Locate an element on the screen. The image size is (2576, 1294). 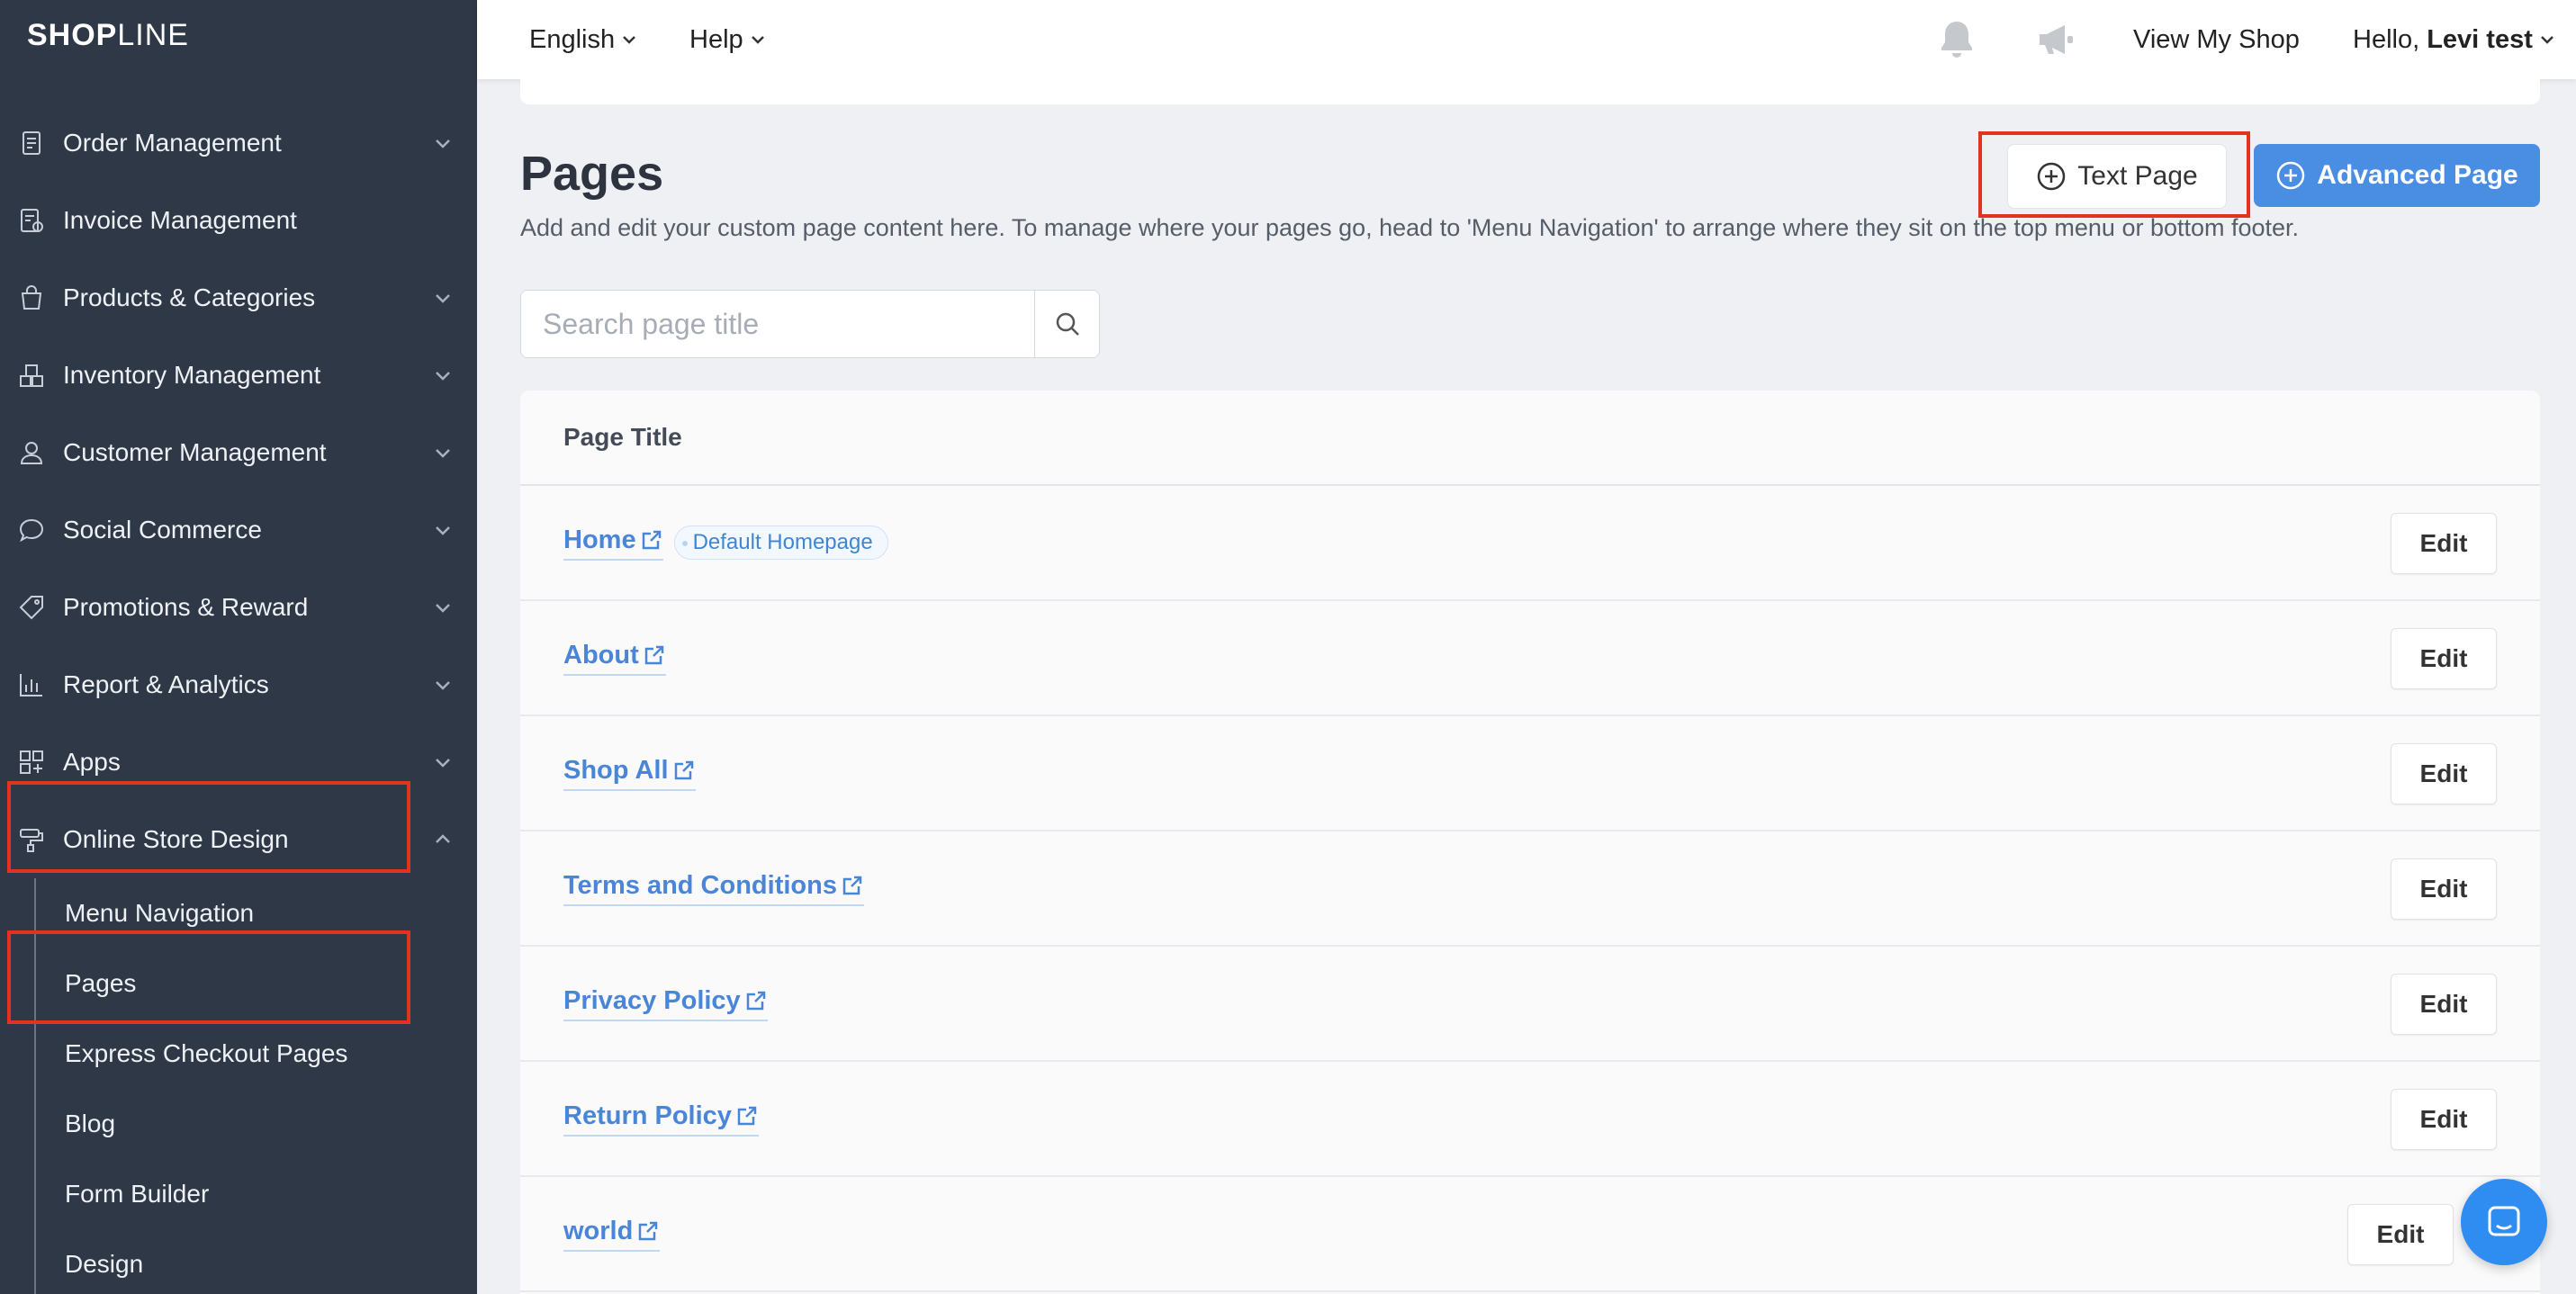
sidebar-item-order-management: Order Management is located at coordinates (238, 143).